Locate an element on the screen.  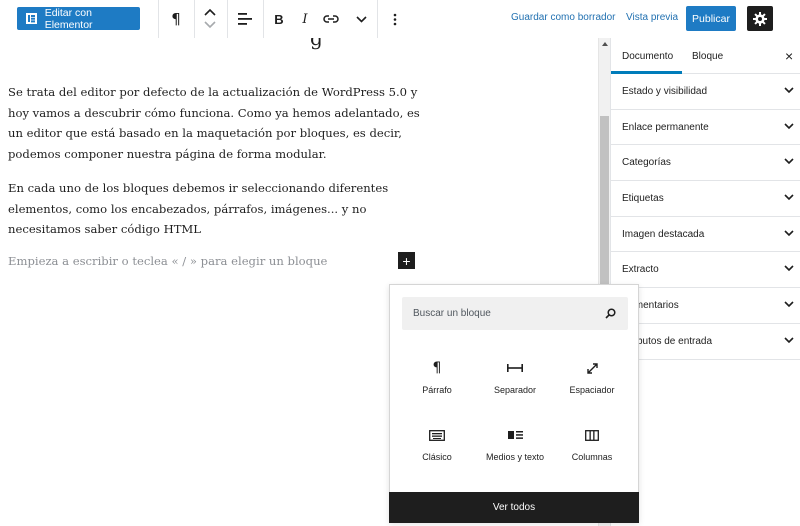
block-classic: Clásico is located at coordinates (437, 452).